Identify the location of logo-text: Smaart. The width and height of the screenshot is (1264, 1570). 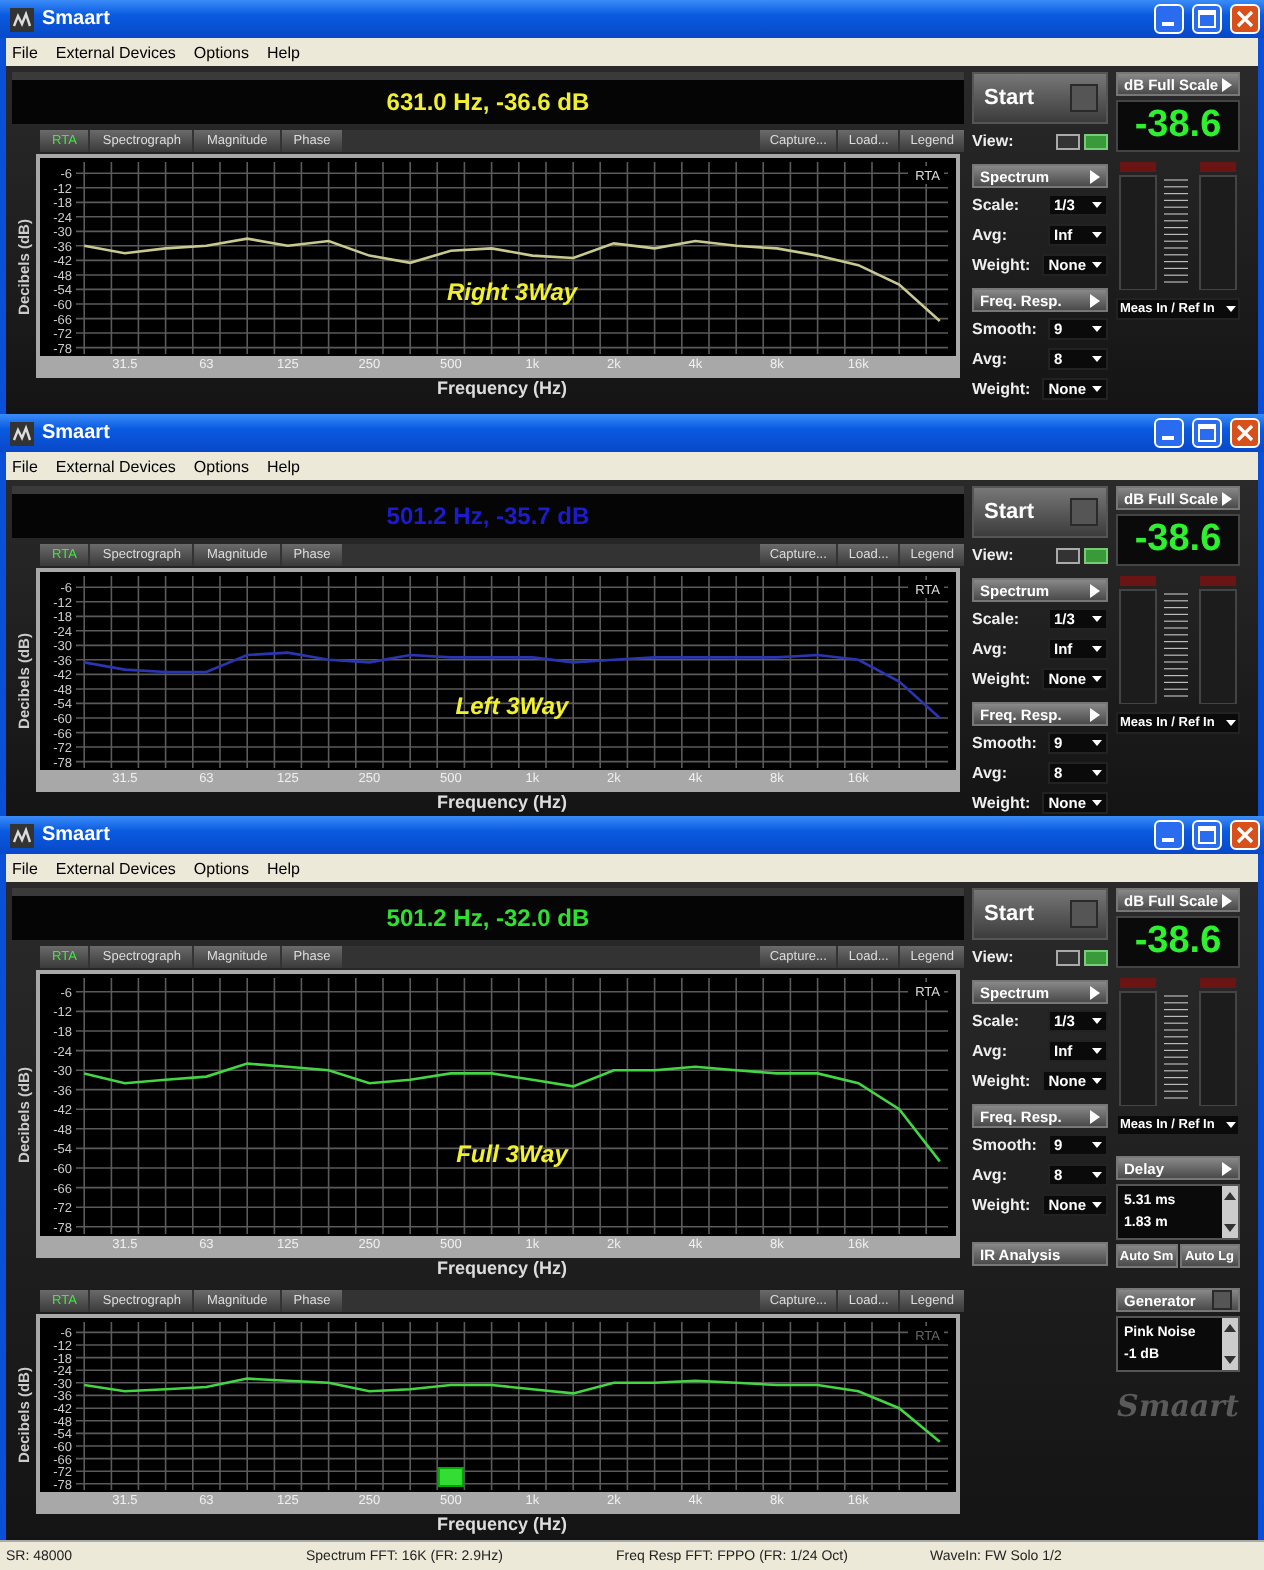
(1178, 1406).